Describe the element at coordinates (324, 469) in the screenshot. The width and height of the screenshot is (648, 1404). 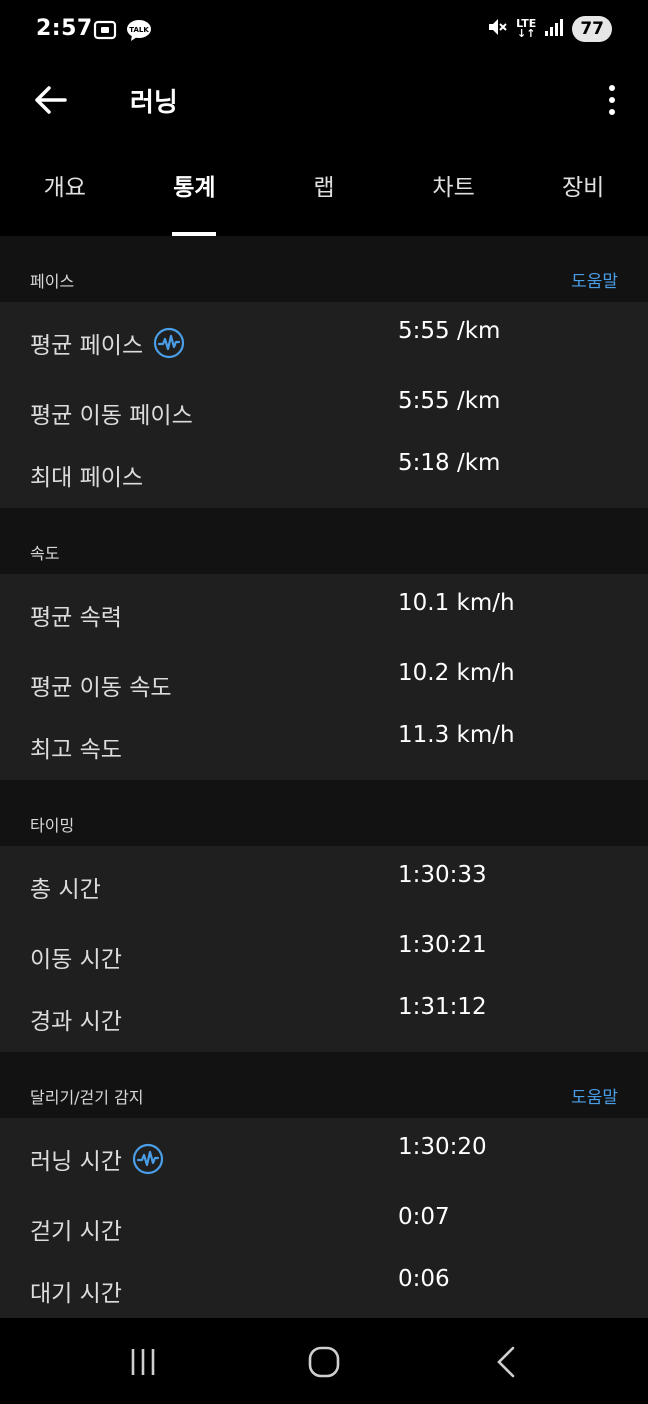
I see `stat-row: 최대 페이스 5:18 /km` at that location.